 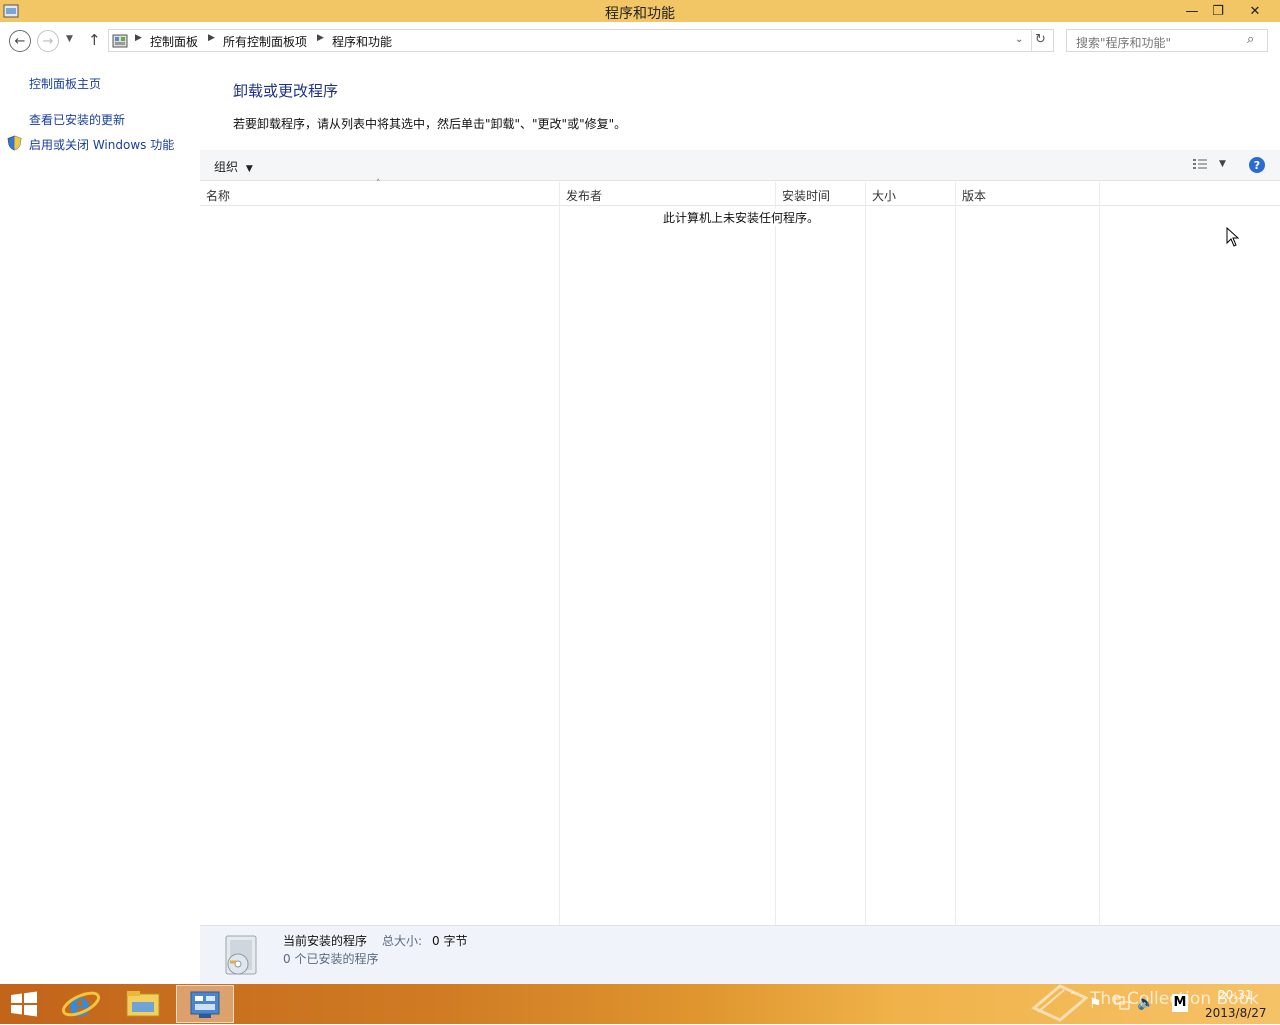 I want to click on close-button: ✕, so click(x=1255, y=11).